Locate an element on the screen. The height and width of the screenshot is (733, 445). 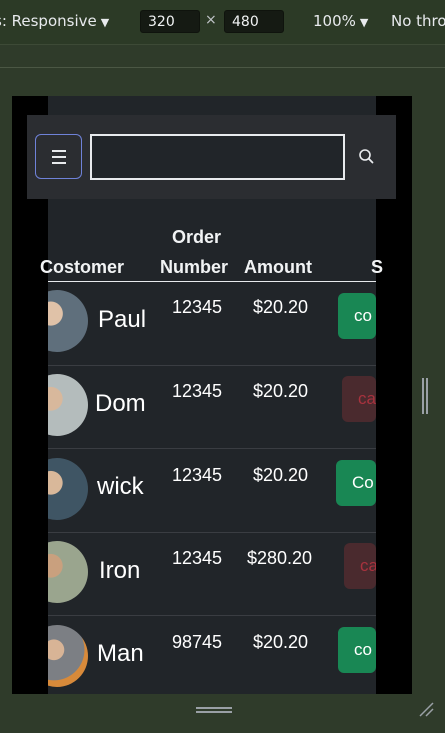
resize-corner-icon is located at coordinates (426, 709).